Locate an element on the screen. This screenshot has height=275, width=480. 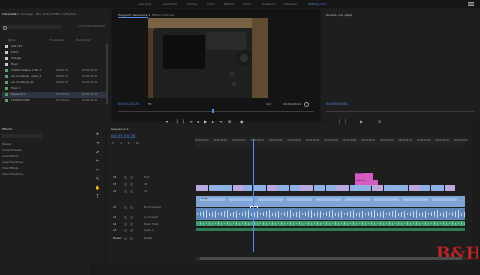
track-header-master: Master Master is located at coordinates (153, 239).